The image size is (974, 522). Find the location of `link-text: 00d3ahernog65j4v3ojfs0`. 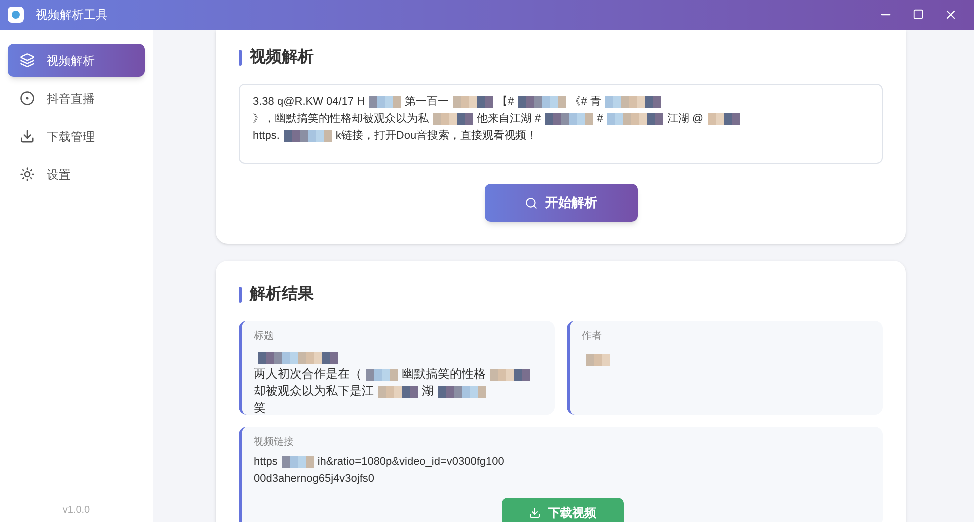

link-text: 00d3ahernog65j4v3ojfs0 is located at coordinates (314, 479).